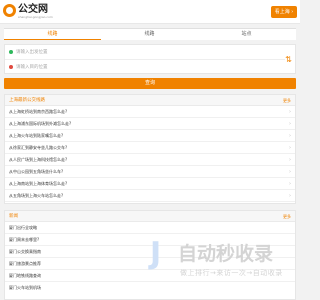  I want to click on route-search-form: ⇅, so click(150, 59).